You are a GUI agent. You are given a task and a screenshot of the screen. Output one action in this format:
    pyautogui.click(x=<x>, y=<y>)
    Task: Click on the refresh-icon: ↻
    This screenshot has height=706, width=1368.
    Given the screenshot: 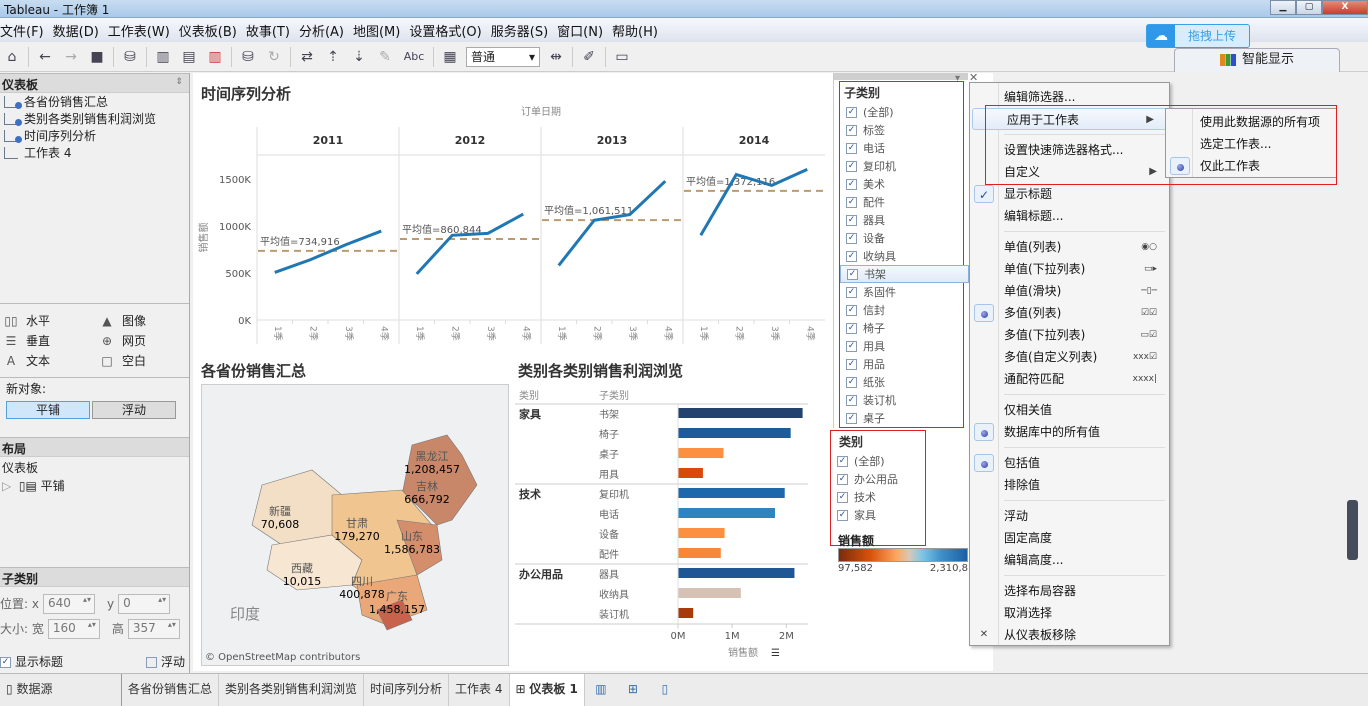 What is the action you would take?
    pyautogui.click(x=274, y=57)
    